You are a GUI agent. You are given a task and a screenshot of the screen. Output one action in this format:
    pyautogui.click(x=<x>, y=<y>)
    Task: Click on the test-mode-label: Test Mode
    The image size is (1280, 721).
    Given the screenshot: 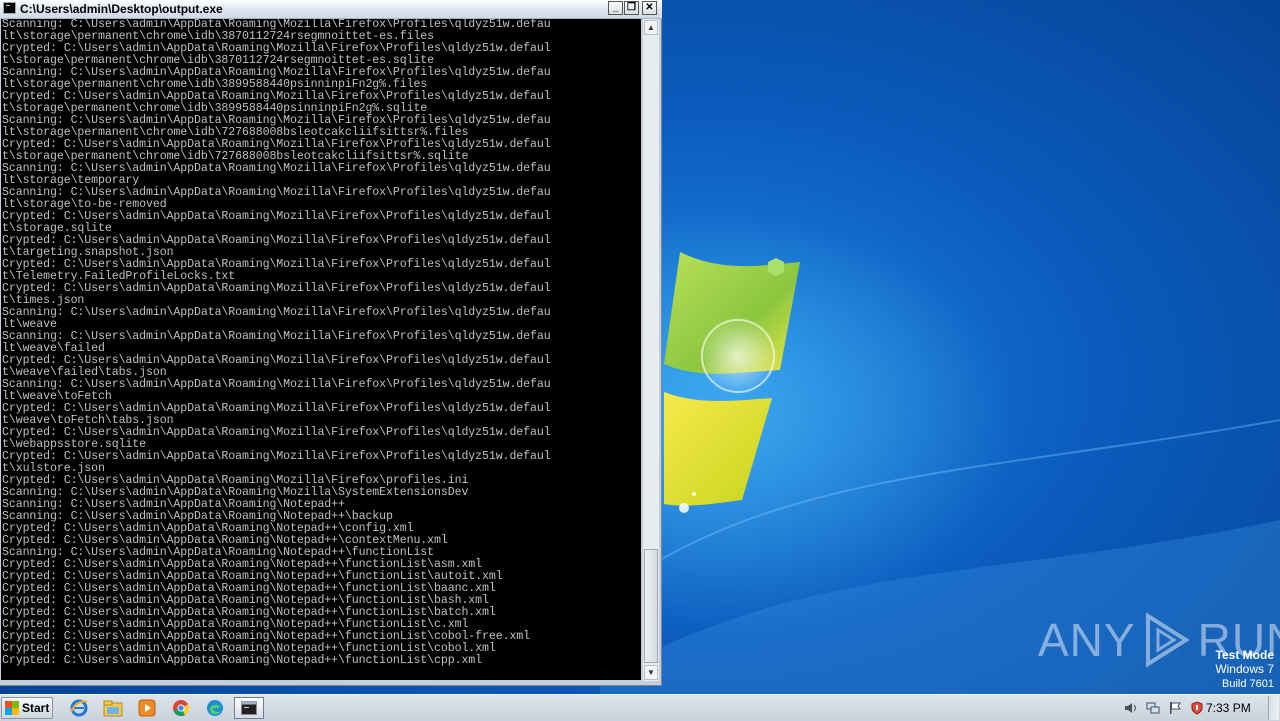 What is the action you would take?
    pyautogui.click(x=1244, y=655)
    